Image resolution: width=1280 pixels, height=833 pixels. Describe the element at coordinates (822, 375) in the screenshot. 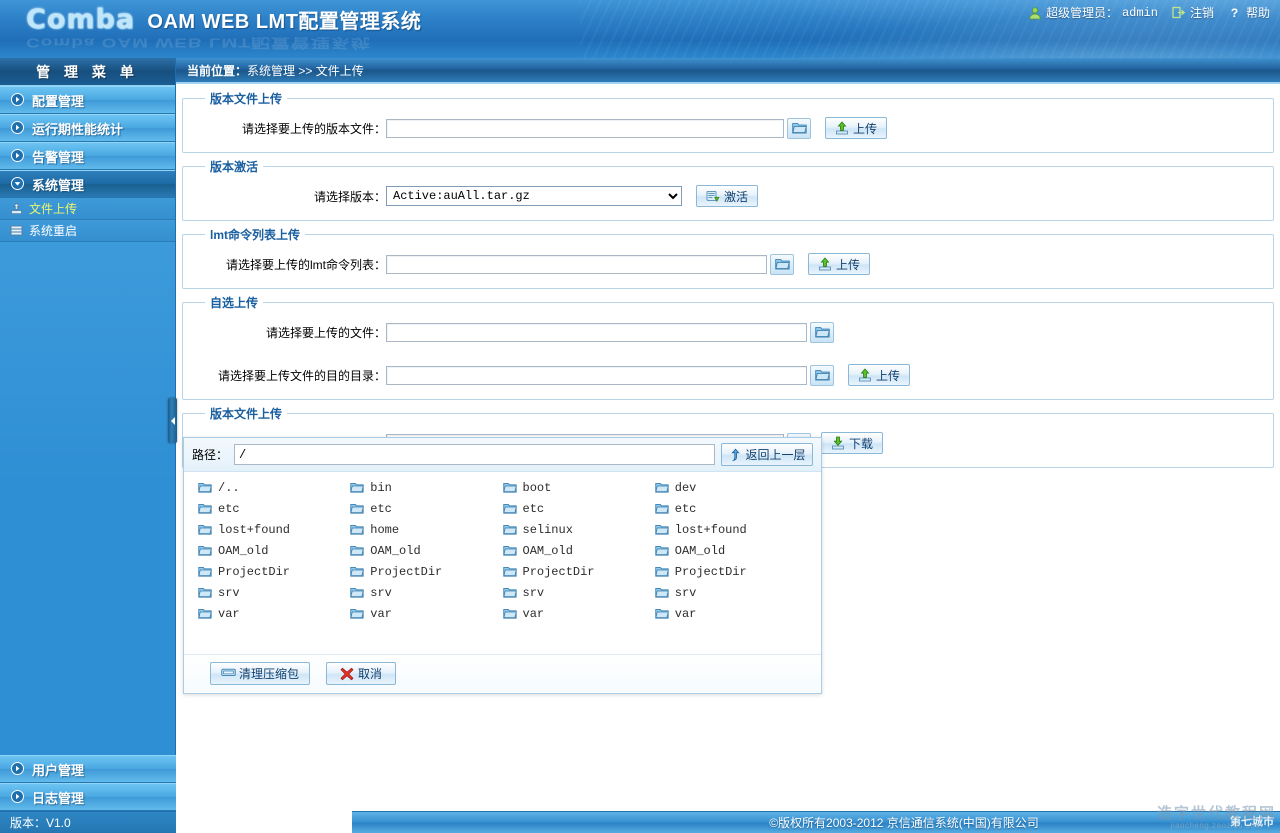

I see `custom-dir-browse-button` at that location.